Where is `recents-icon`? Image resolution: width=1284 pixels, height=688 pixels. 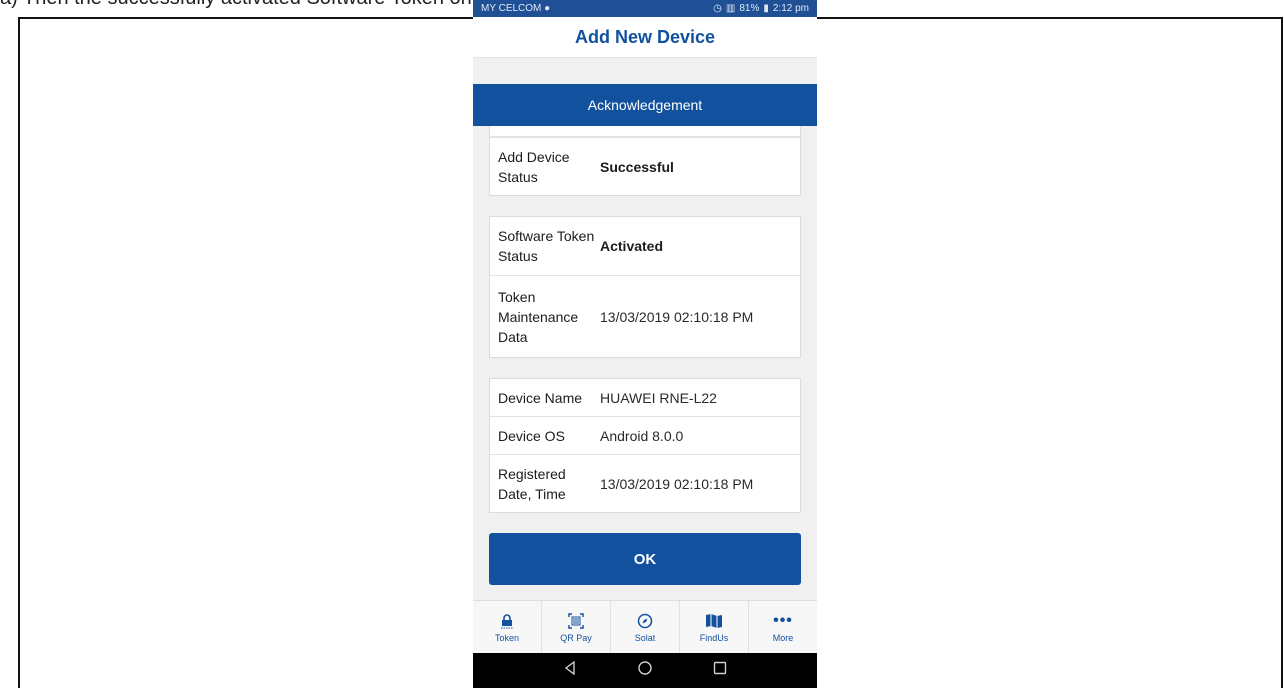
recents-icon is located at coordinates (720, 670).